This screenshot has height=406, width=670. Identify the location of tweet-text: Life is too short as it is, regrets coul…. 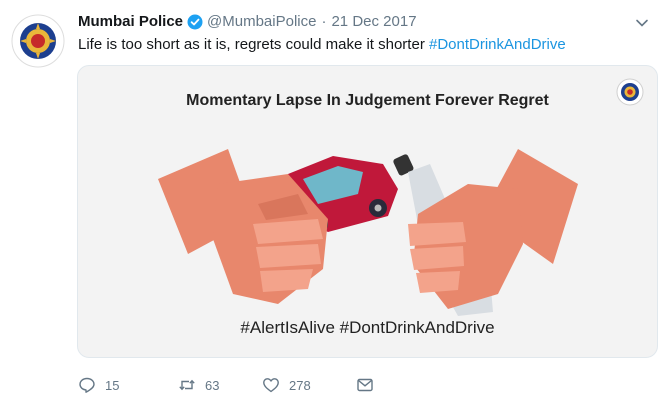
(322, 44).